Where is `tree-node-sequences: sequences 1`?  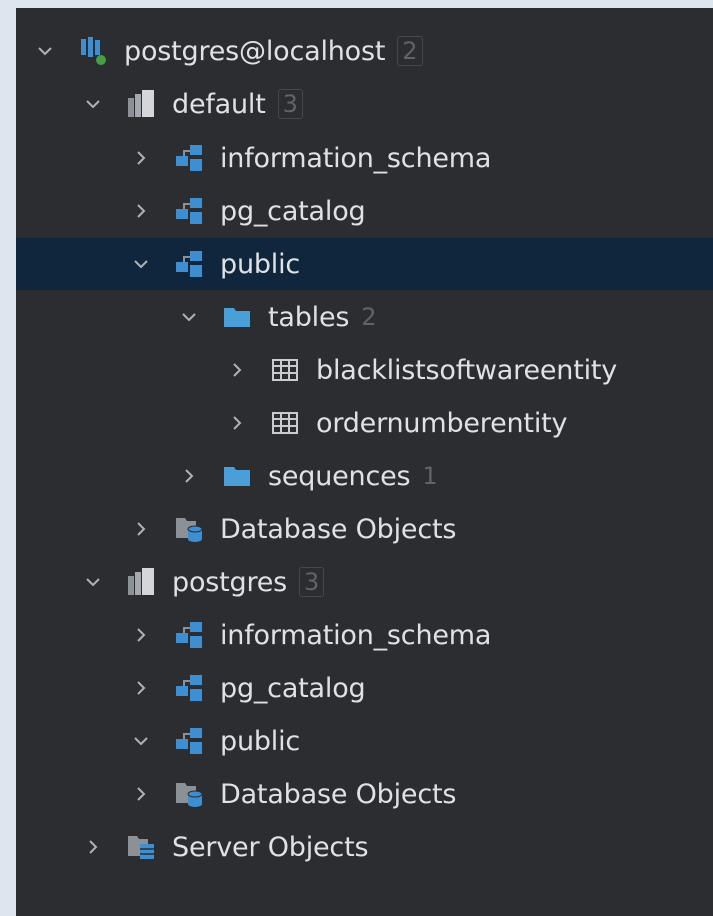 tree-node-sequences: sequences 1 is located at coordinates (364, 476).